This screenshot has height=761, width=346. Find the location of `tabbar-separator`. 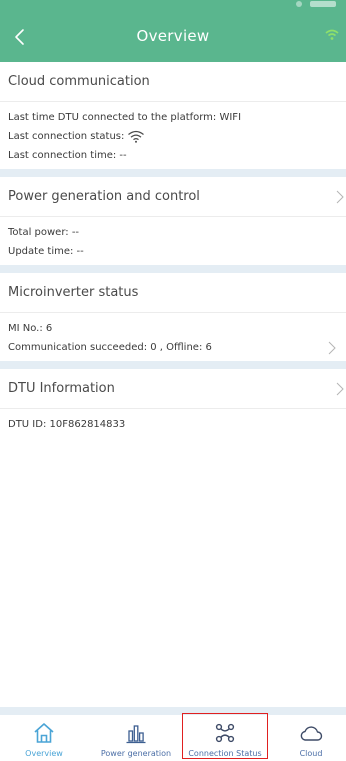

tabbar-separator is located at coordinates (173, 711).